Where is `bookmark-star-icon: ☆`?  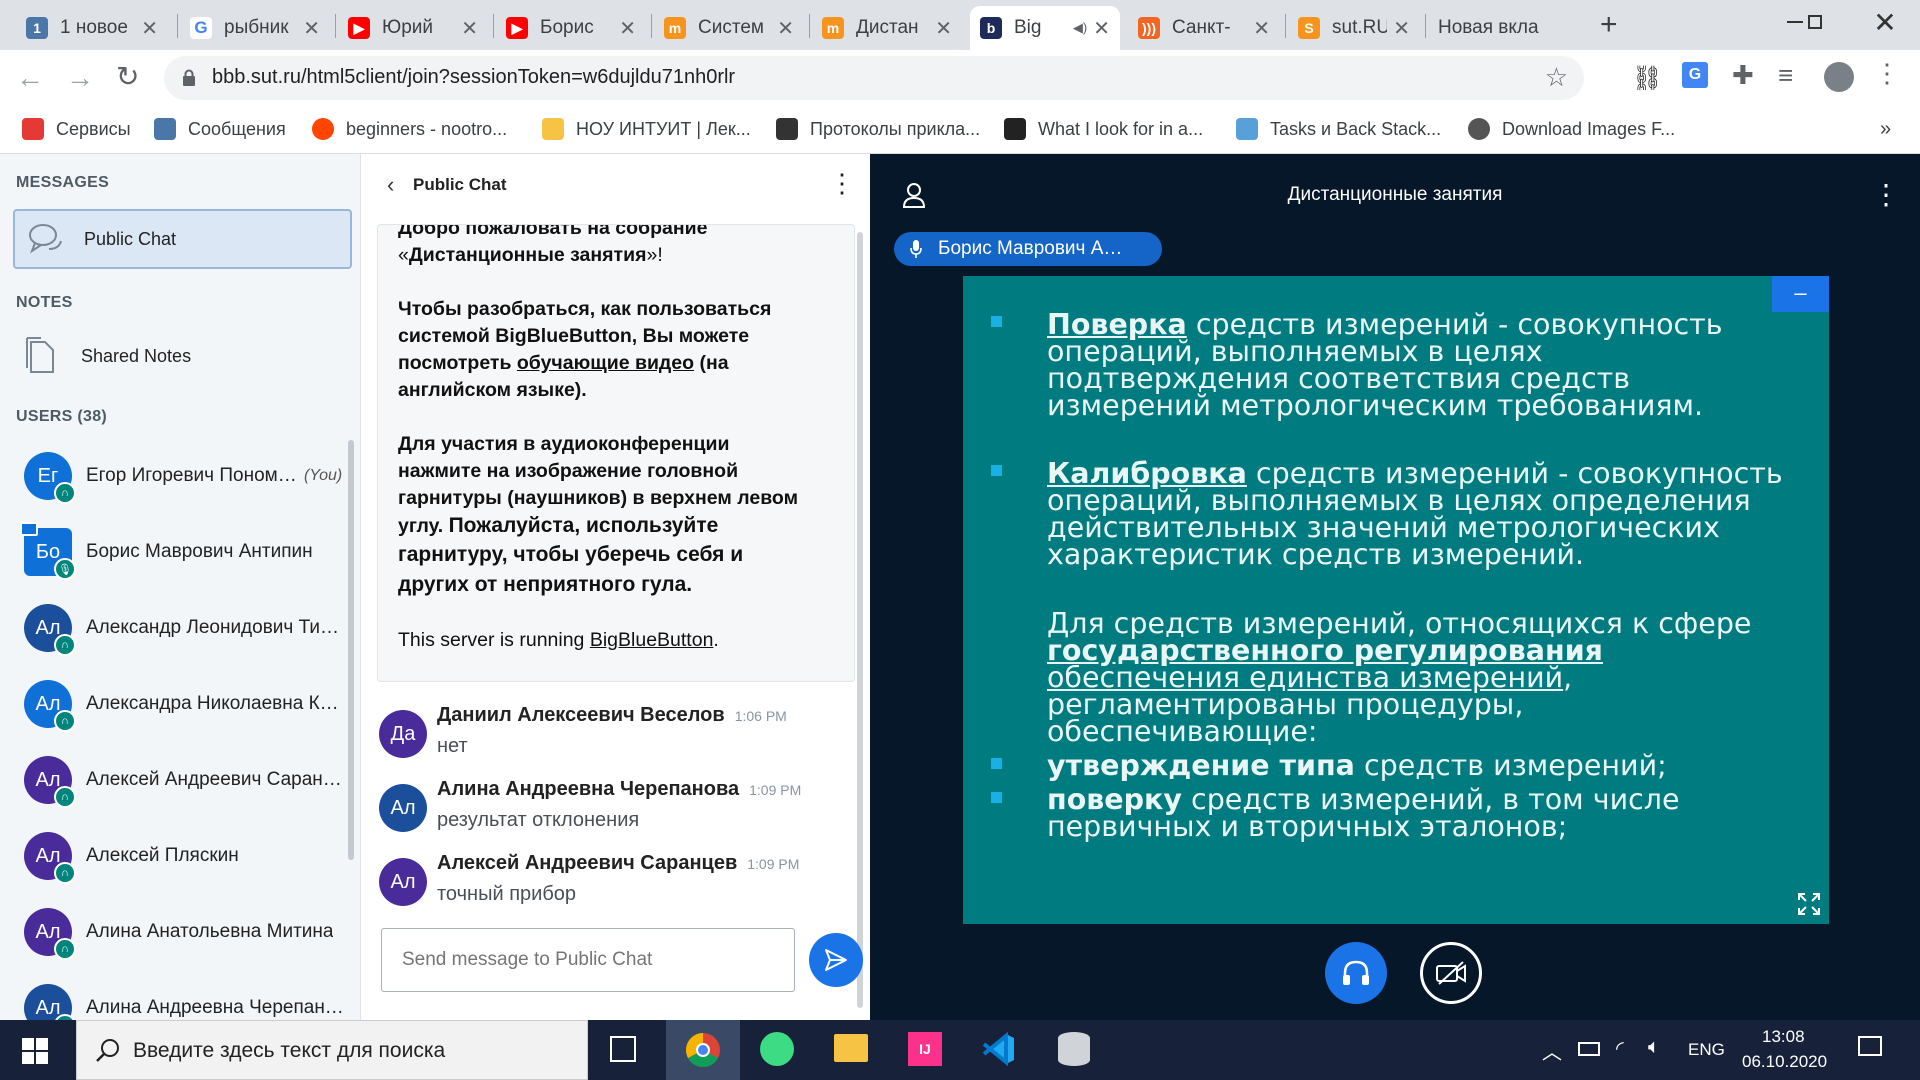
bookmark-star-icon: ☆ is located at coordinates (1556, 77).